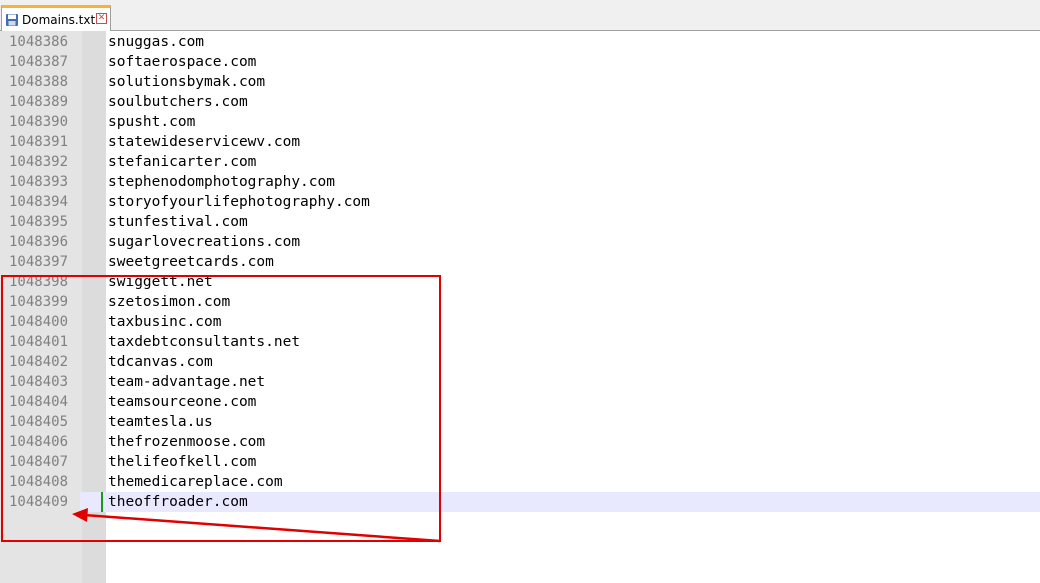 Image resolution: width=1040 pixels, height=583 pixels. What do you see at coordinates (39, 102) in the screenshot?
I see `line-number: 1048389` at bounding box center [39, 102].